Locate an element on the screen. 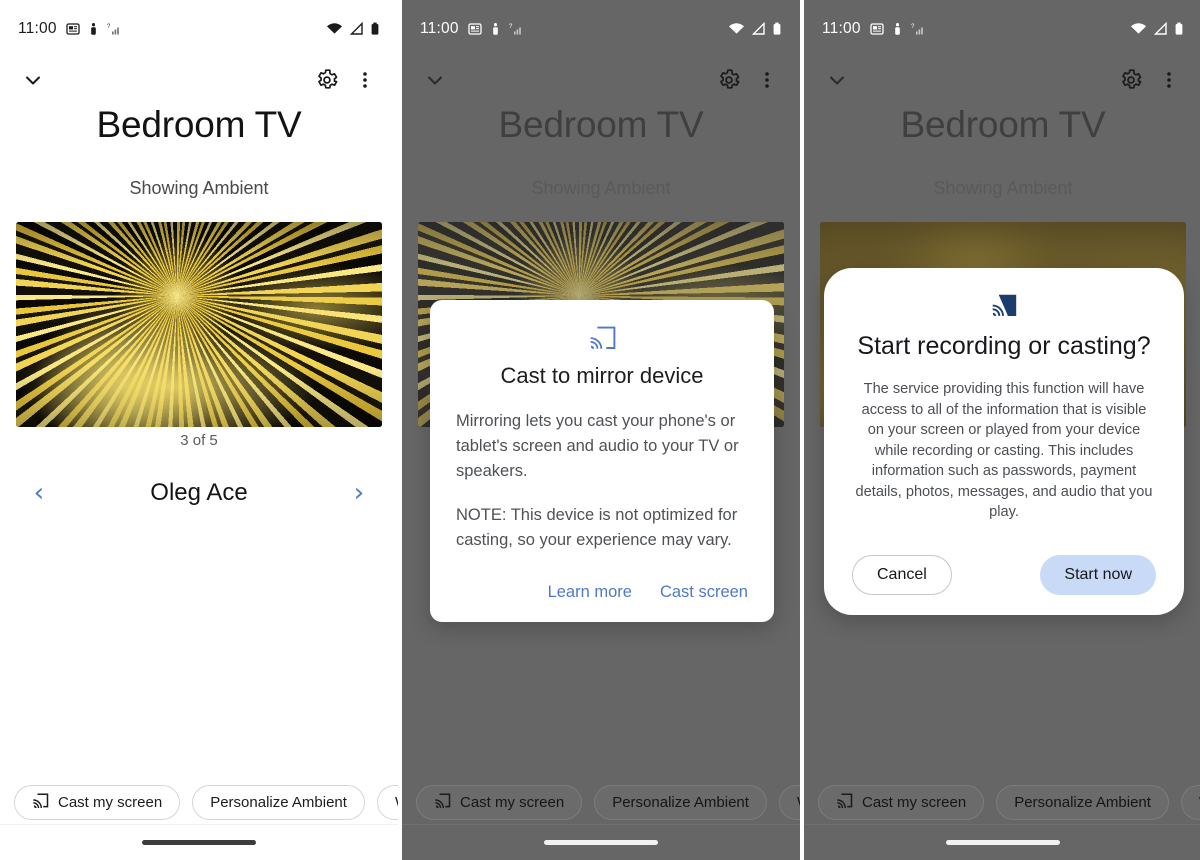 Image resolution: width=1200 pixels, height=860 pixels. dialog-title: Start recording or casting? is located at coordinates (1004, 346).